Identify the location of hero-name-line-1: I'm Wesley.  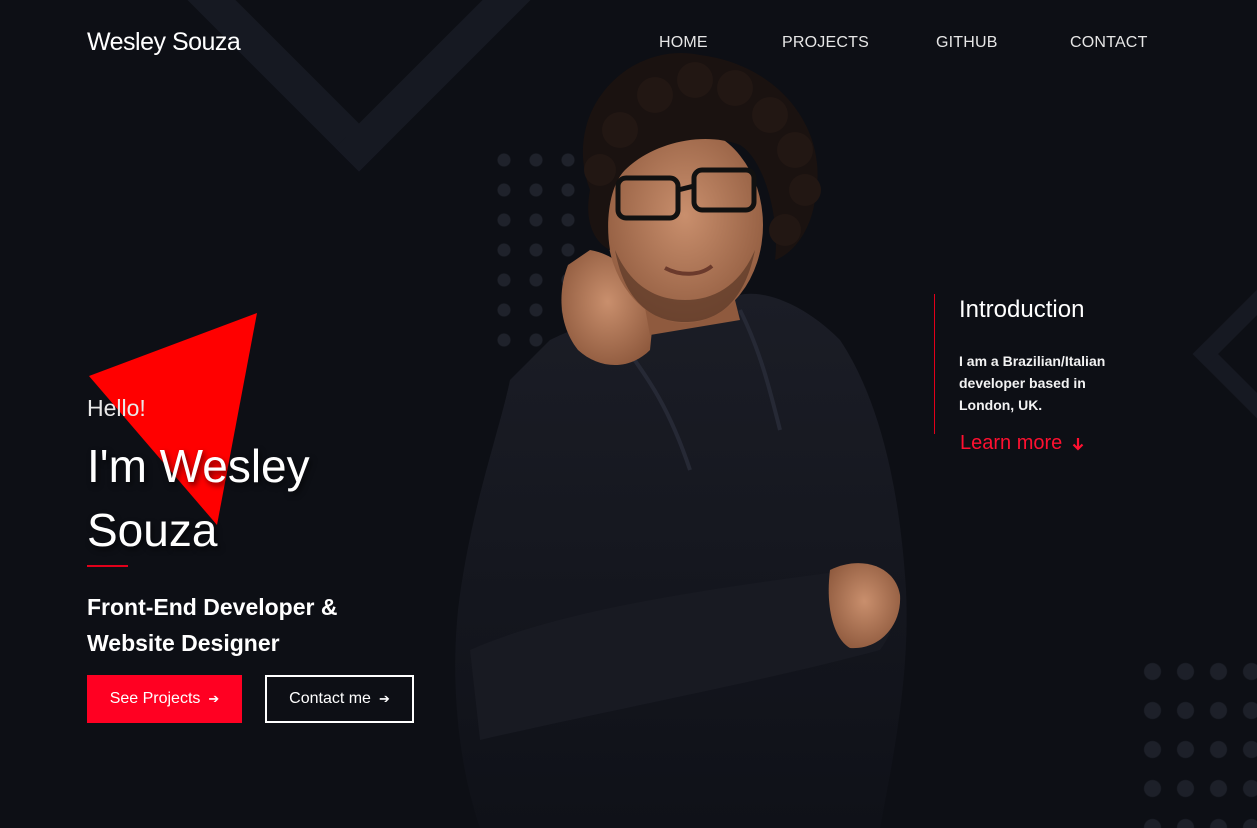
(198, 466).